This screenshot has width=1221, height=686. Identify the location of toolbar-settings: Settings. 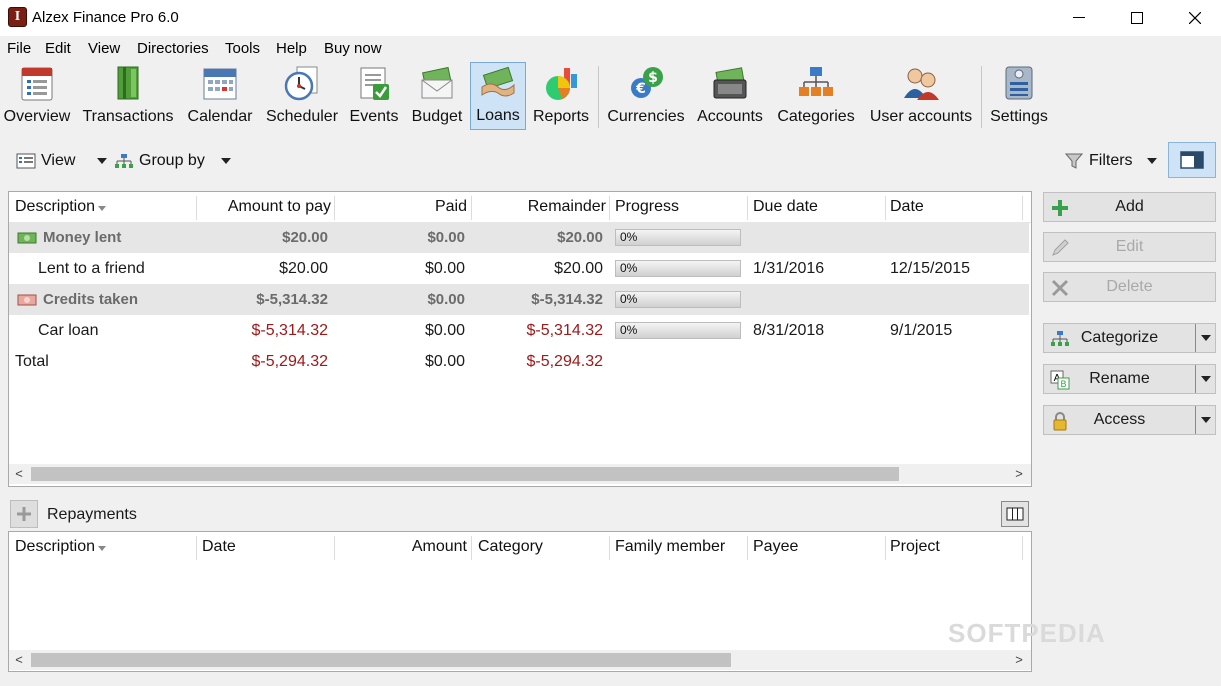
(1019, 96).